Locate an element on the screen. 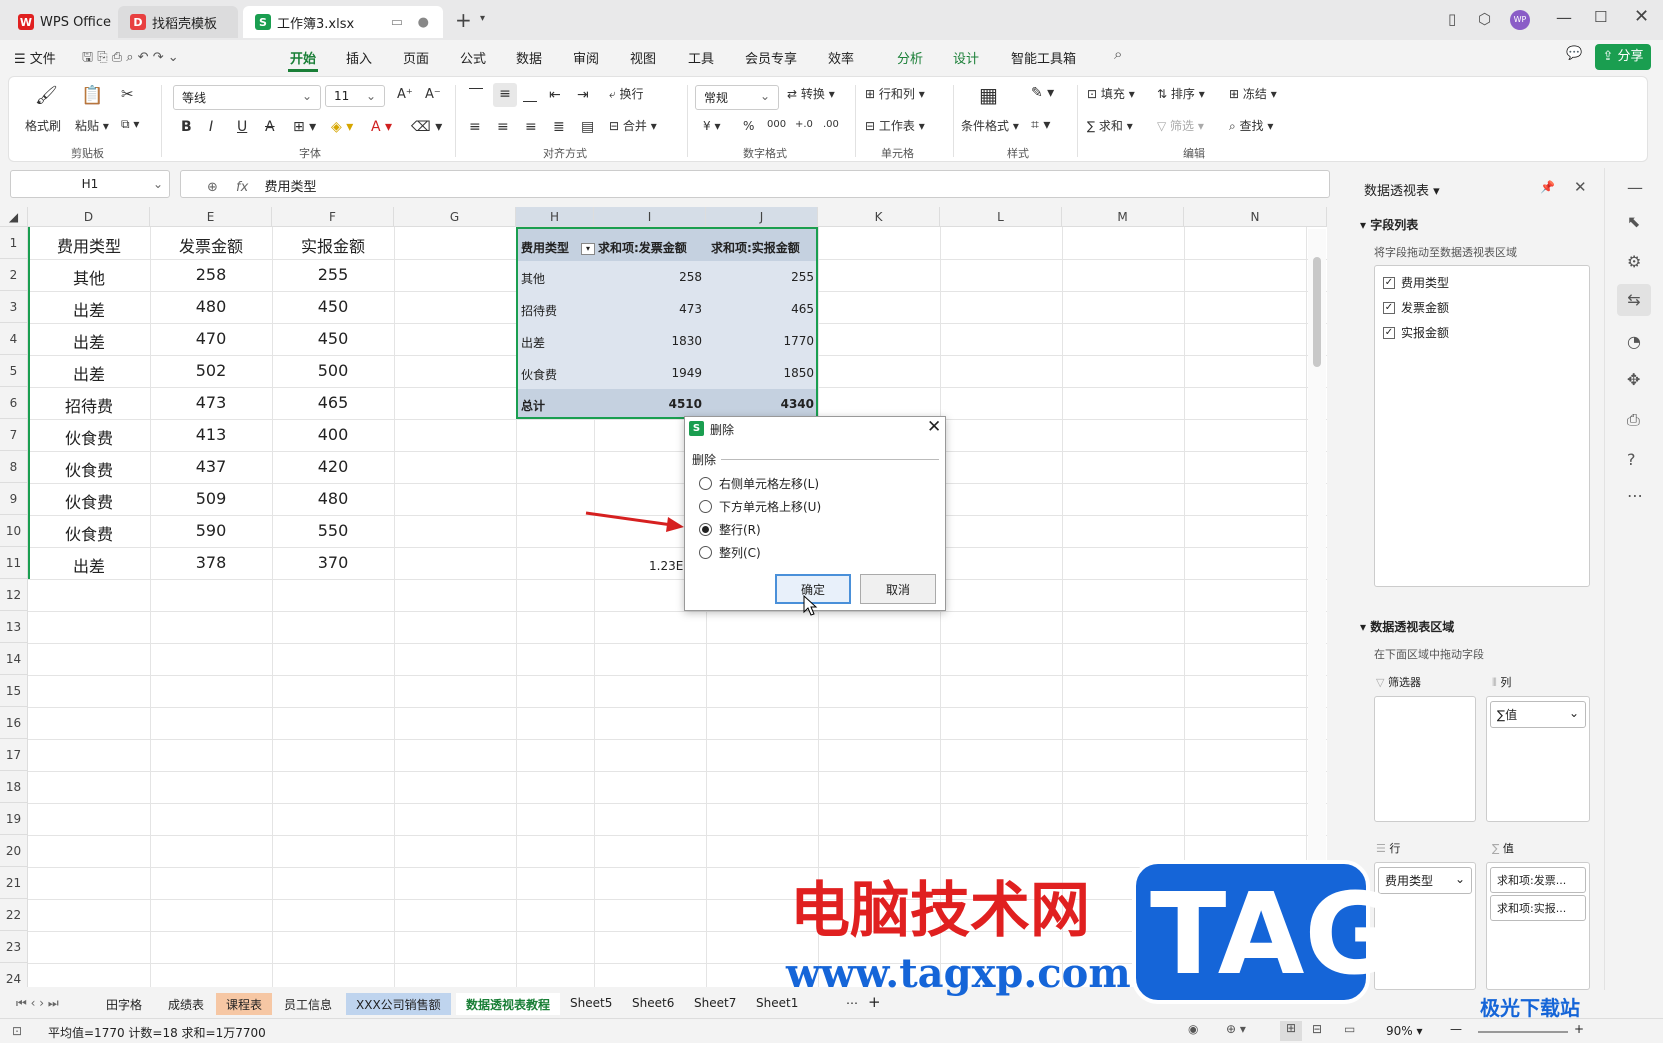  row-header: 21 is located at coordinates (14, 883).